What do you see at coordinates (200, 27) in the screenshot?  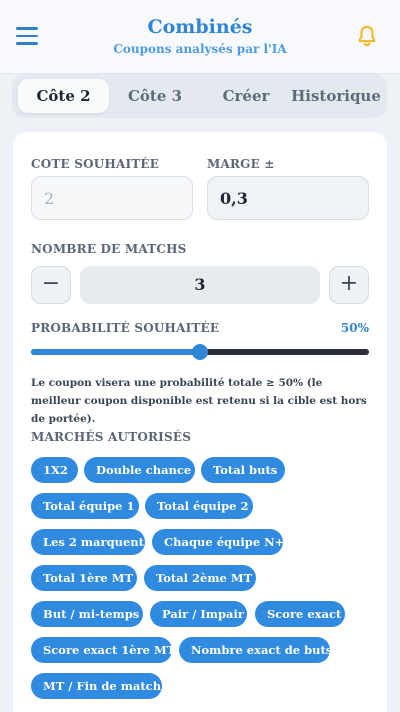 I see `page-title: Combinés` at bounding box center [200, 27].